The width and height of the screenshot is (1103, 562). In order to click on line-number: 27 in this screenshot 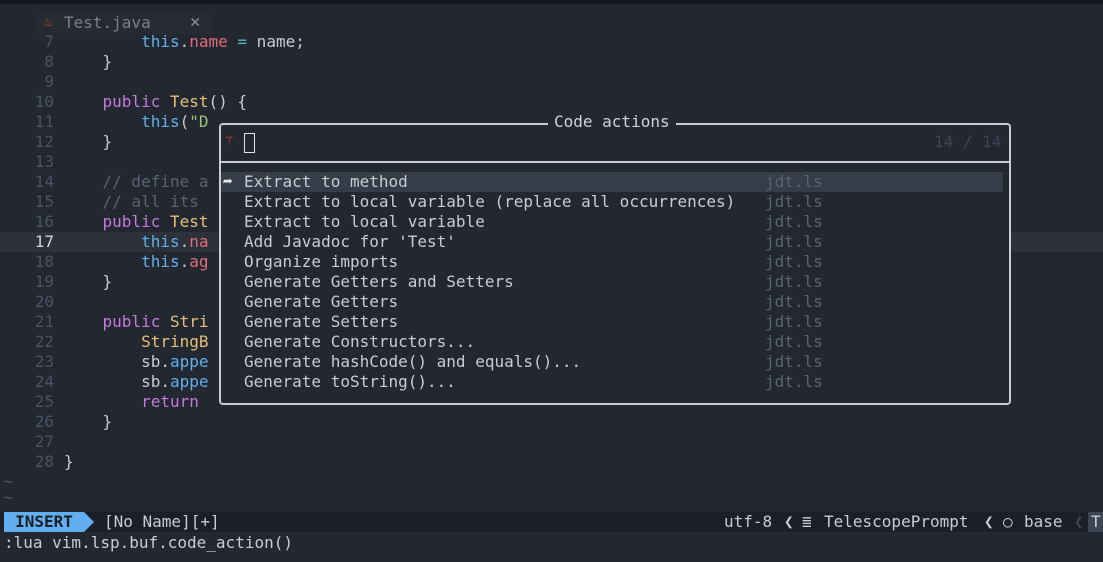, I will do `click(44, 441)`.